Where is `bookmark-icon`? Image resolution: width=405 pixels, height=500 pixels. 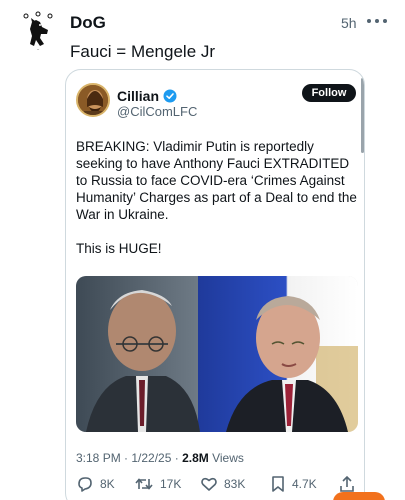
bookmark-icon is located at coordinates (278, 484).